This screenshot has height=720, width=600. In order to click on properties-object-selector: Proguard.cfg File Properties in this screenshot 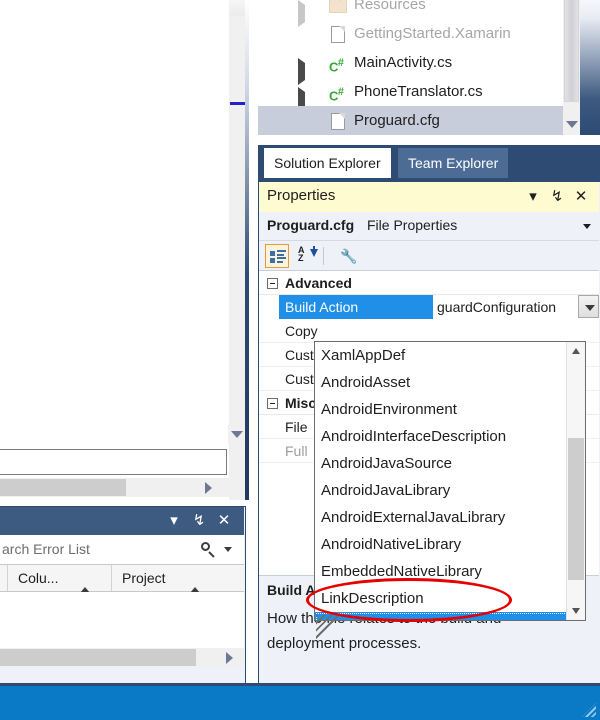, I will do `click(429, 226)`.